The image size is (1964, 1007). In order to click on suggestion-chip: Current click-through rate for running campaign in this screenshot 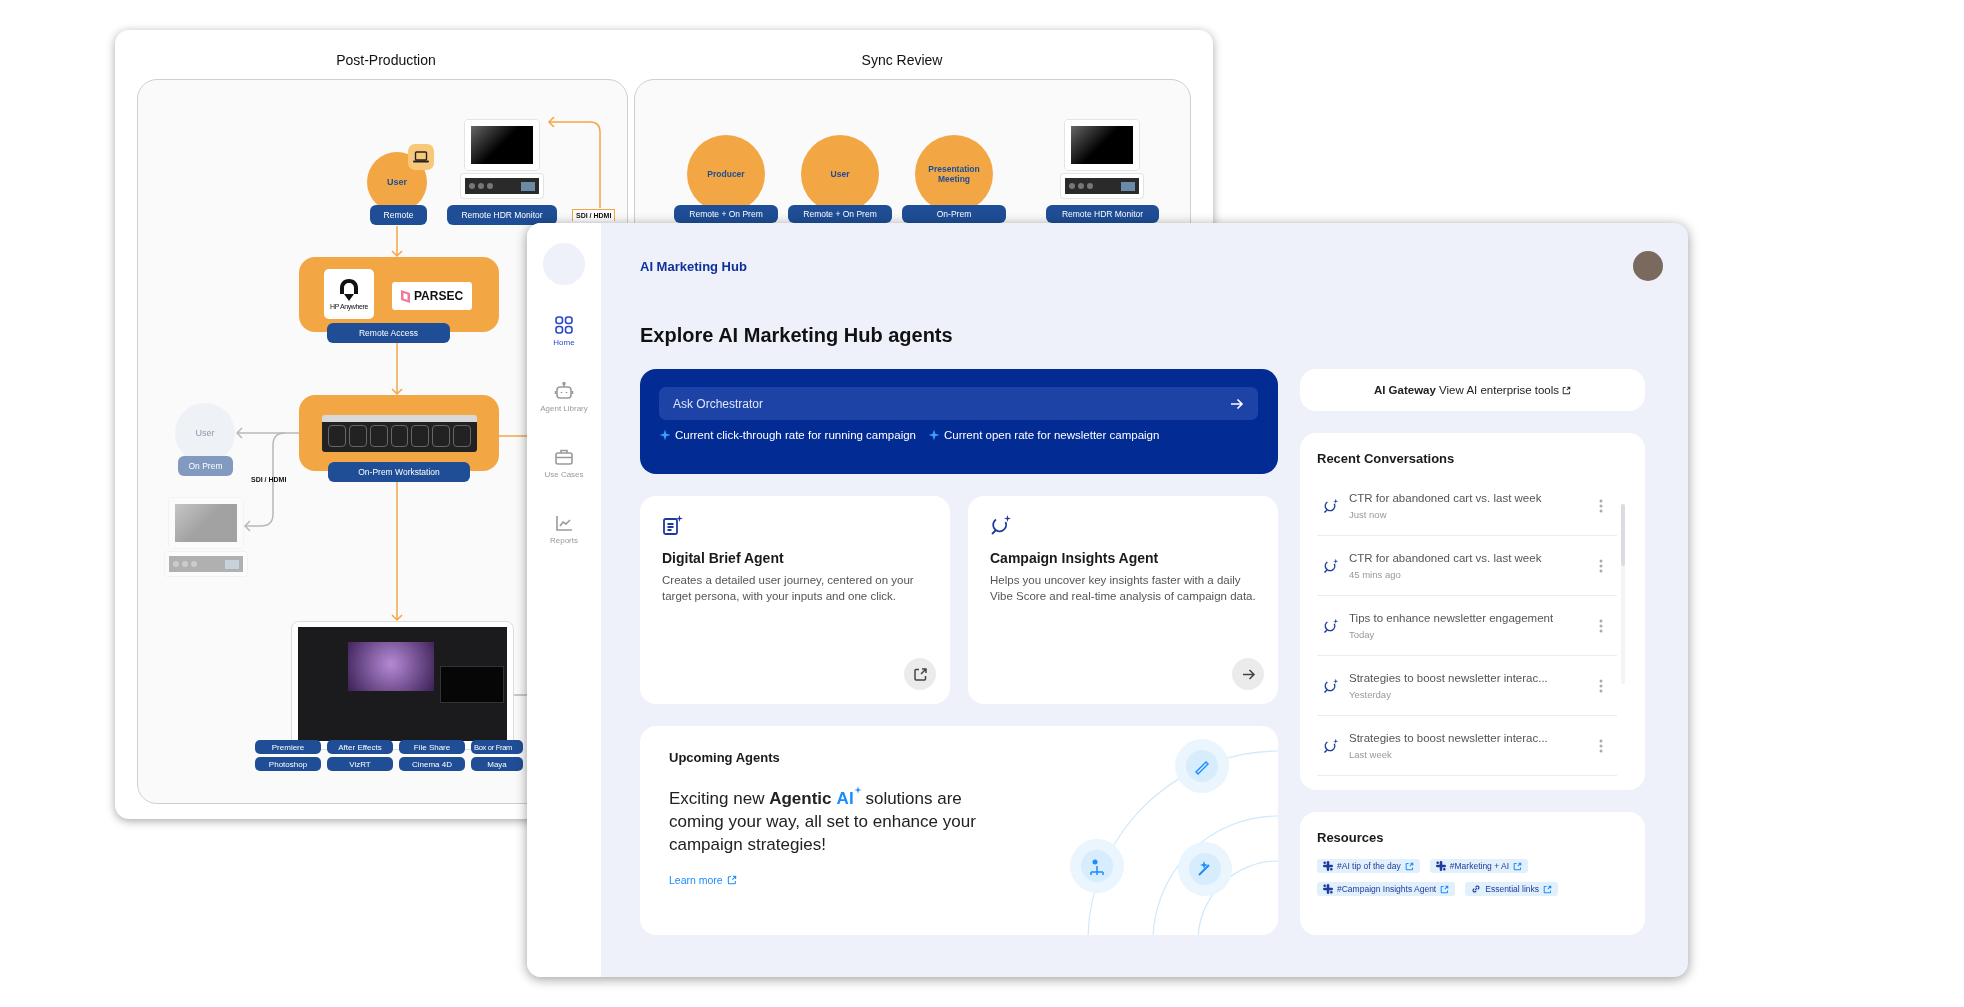, I will do `click(787, 435)`.